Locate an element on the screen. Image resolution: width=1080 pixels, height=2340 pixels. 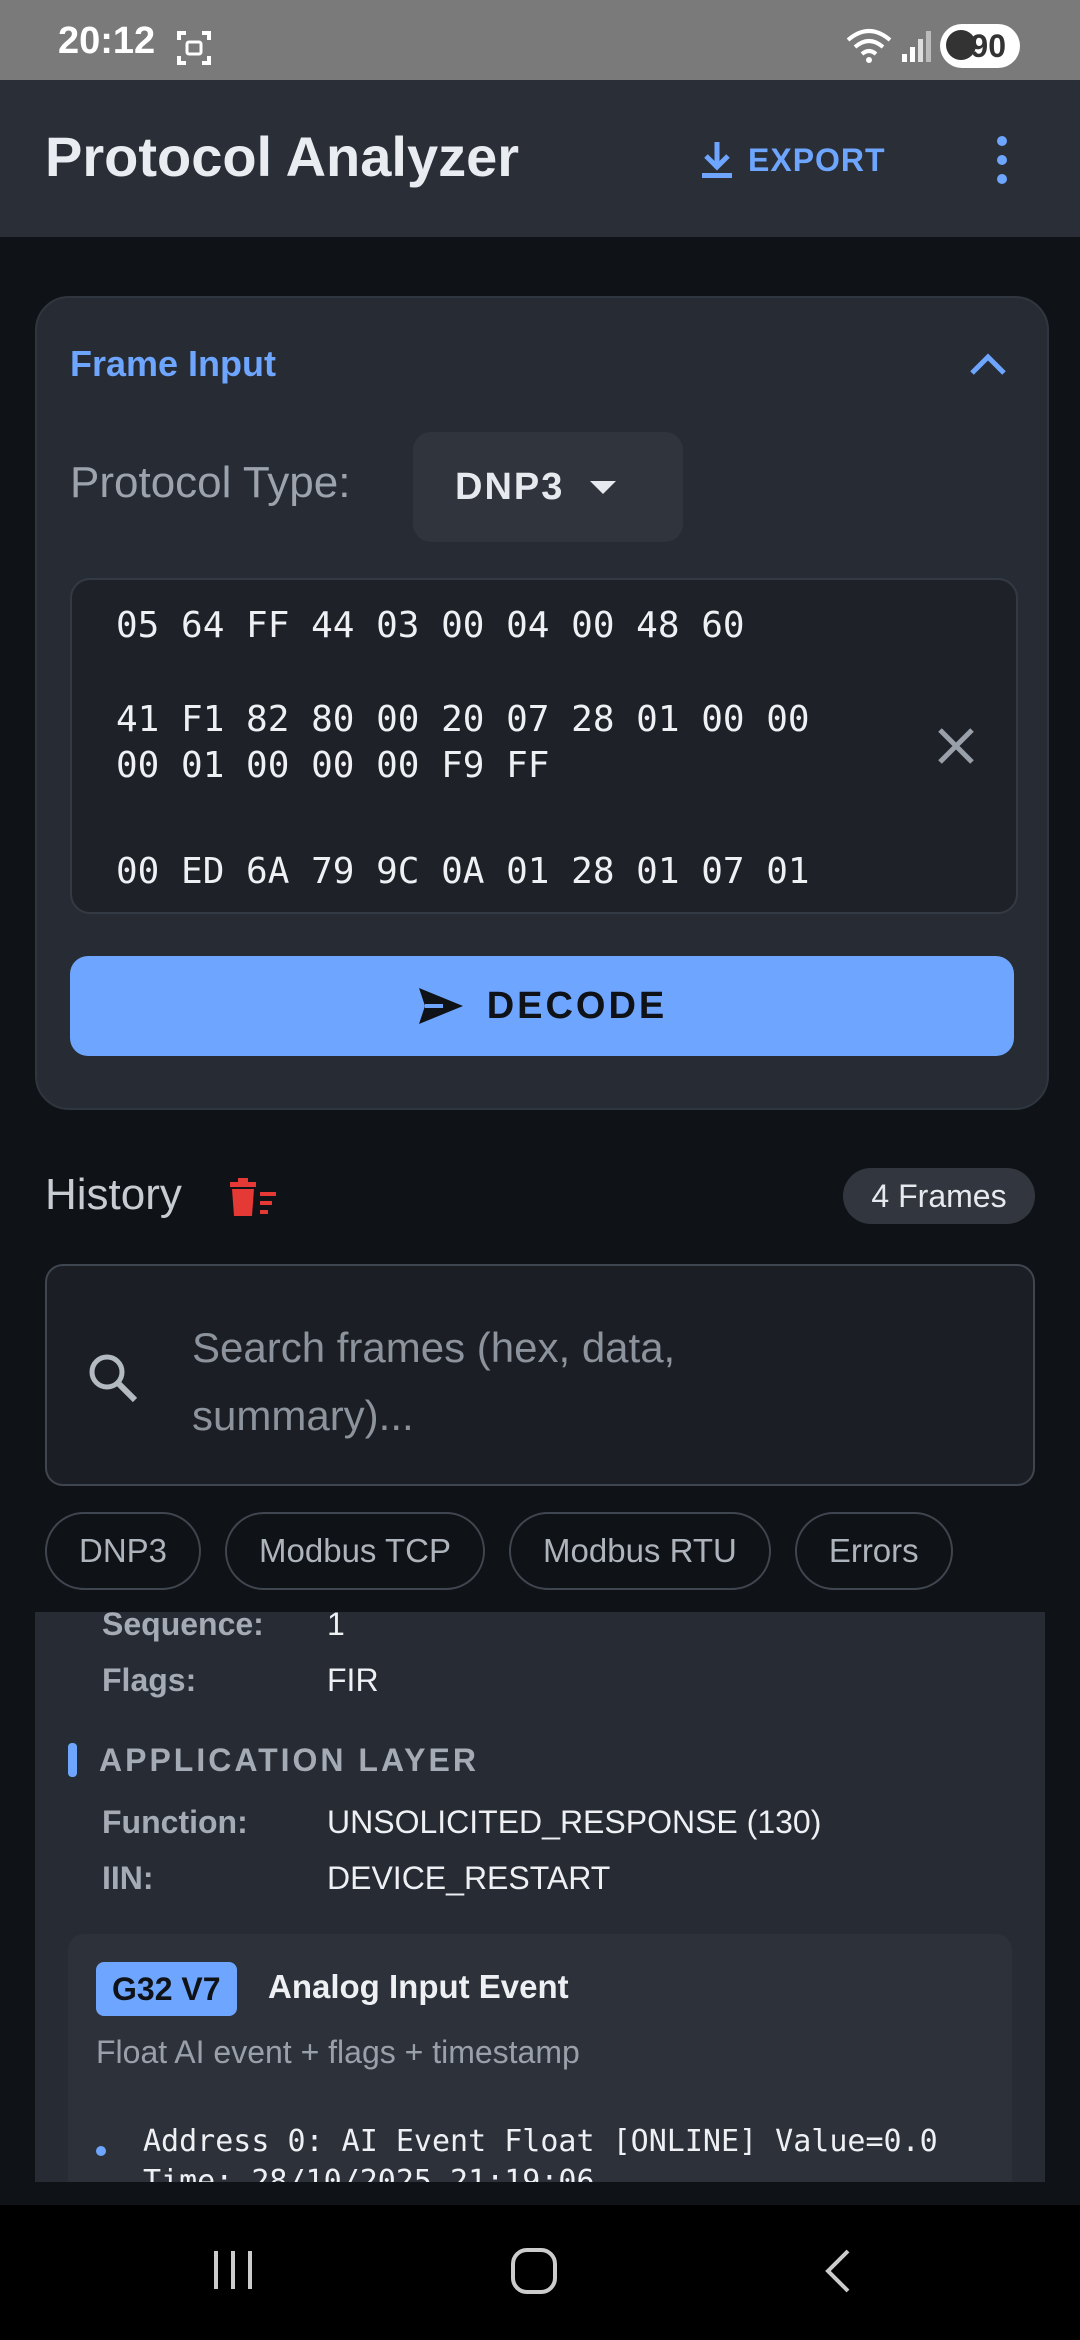
cellular-signal-icon is located at coordinates (916, 46).